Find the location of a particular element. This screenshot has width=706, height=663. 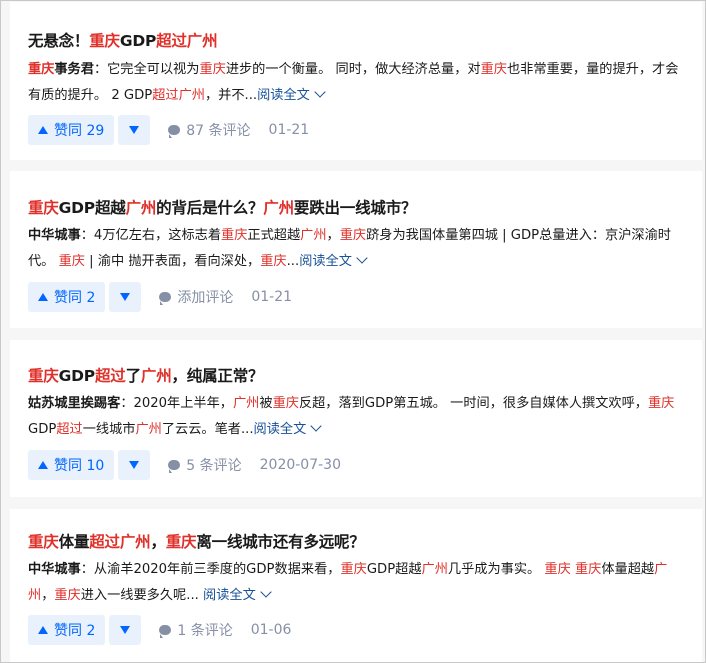

text-segment: 体量 is located at coordinates (74, 542).